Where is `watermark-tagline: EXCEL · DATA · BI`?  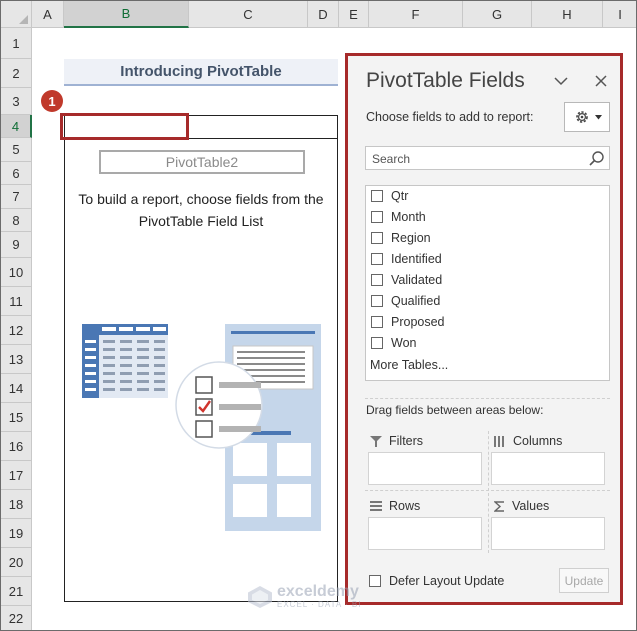
watermark-tagline: EXCEL · DATA · BI is located at coordinates (319, 604).